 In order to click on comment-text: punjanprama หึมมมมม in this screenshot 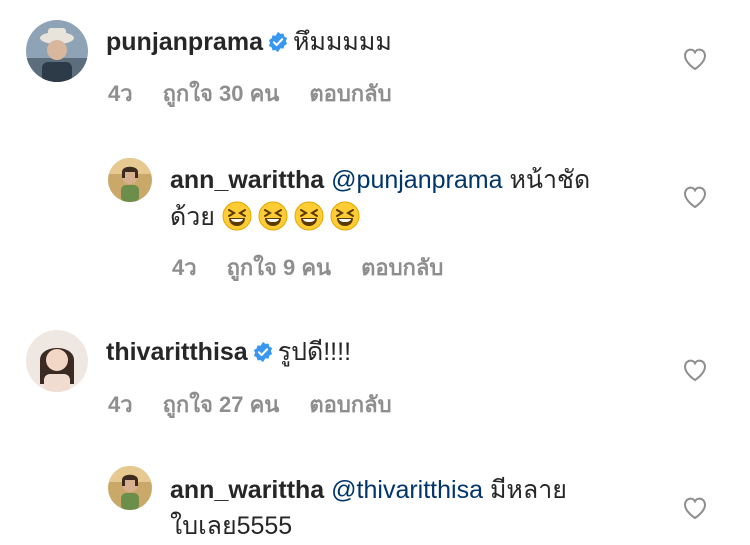, I will do `click(249, 42)`.